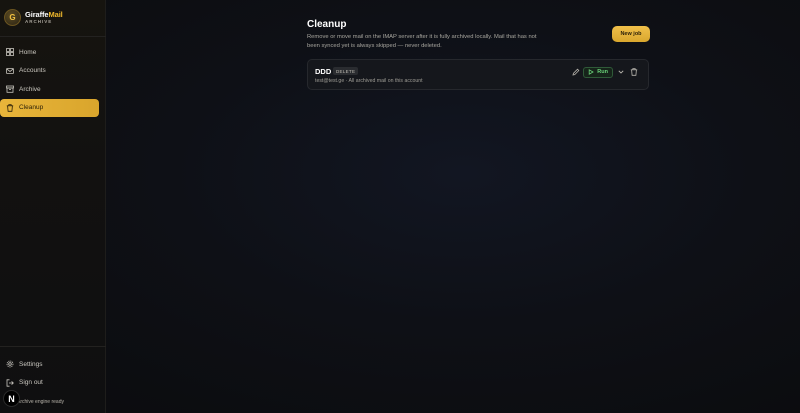 This screenshot has width=800, height=413. Describe the element at coordinates (12, 17) in the screenshot. I see `brand-logo: G` at that location.